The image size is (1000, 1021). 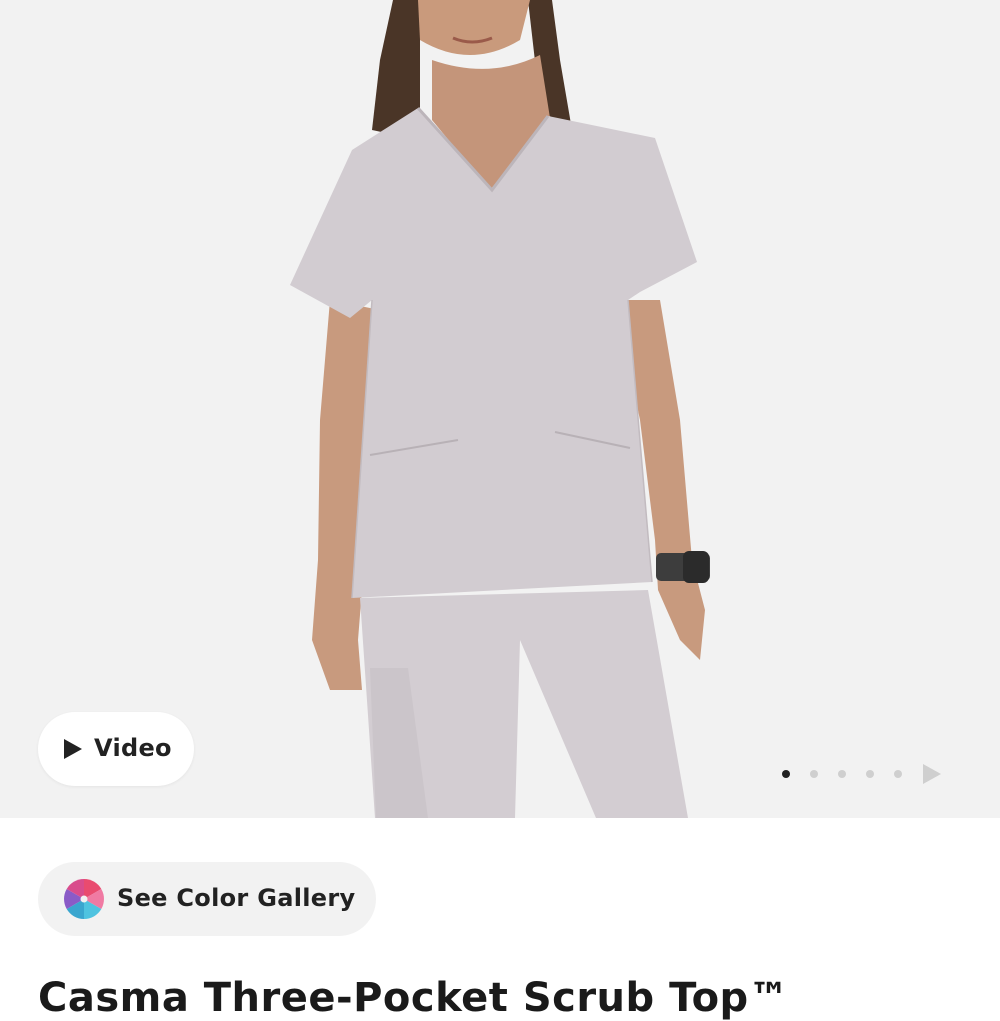 What do you see at coordinates (414, 998) in the screenshot?
I see `product-title: Casma Three-Pocket Scrub Top™` at bounding box center [414, 998].